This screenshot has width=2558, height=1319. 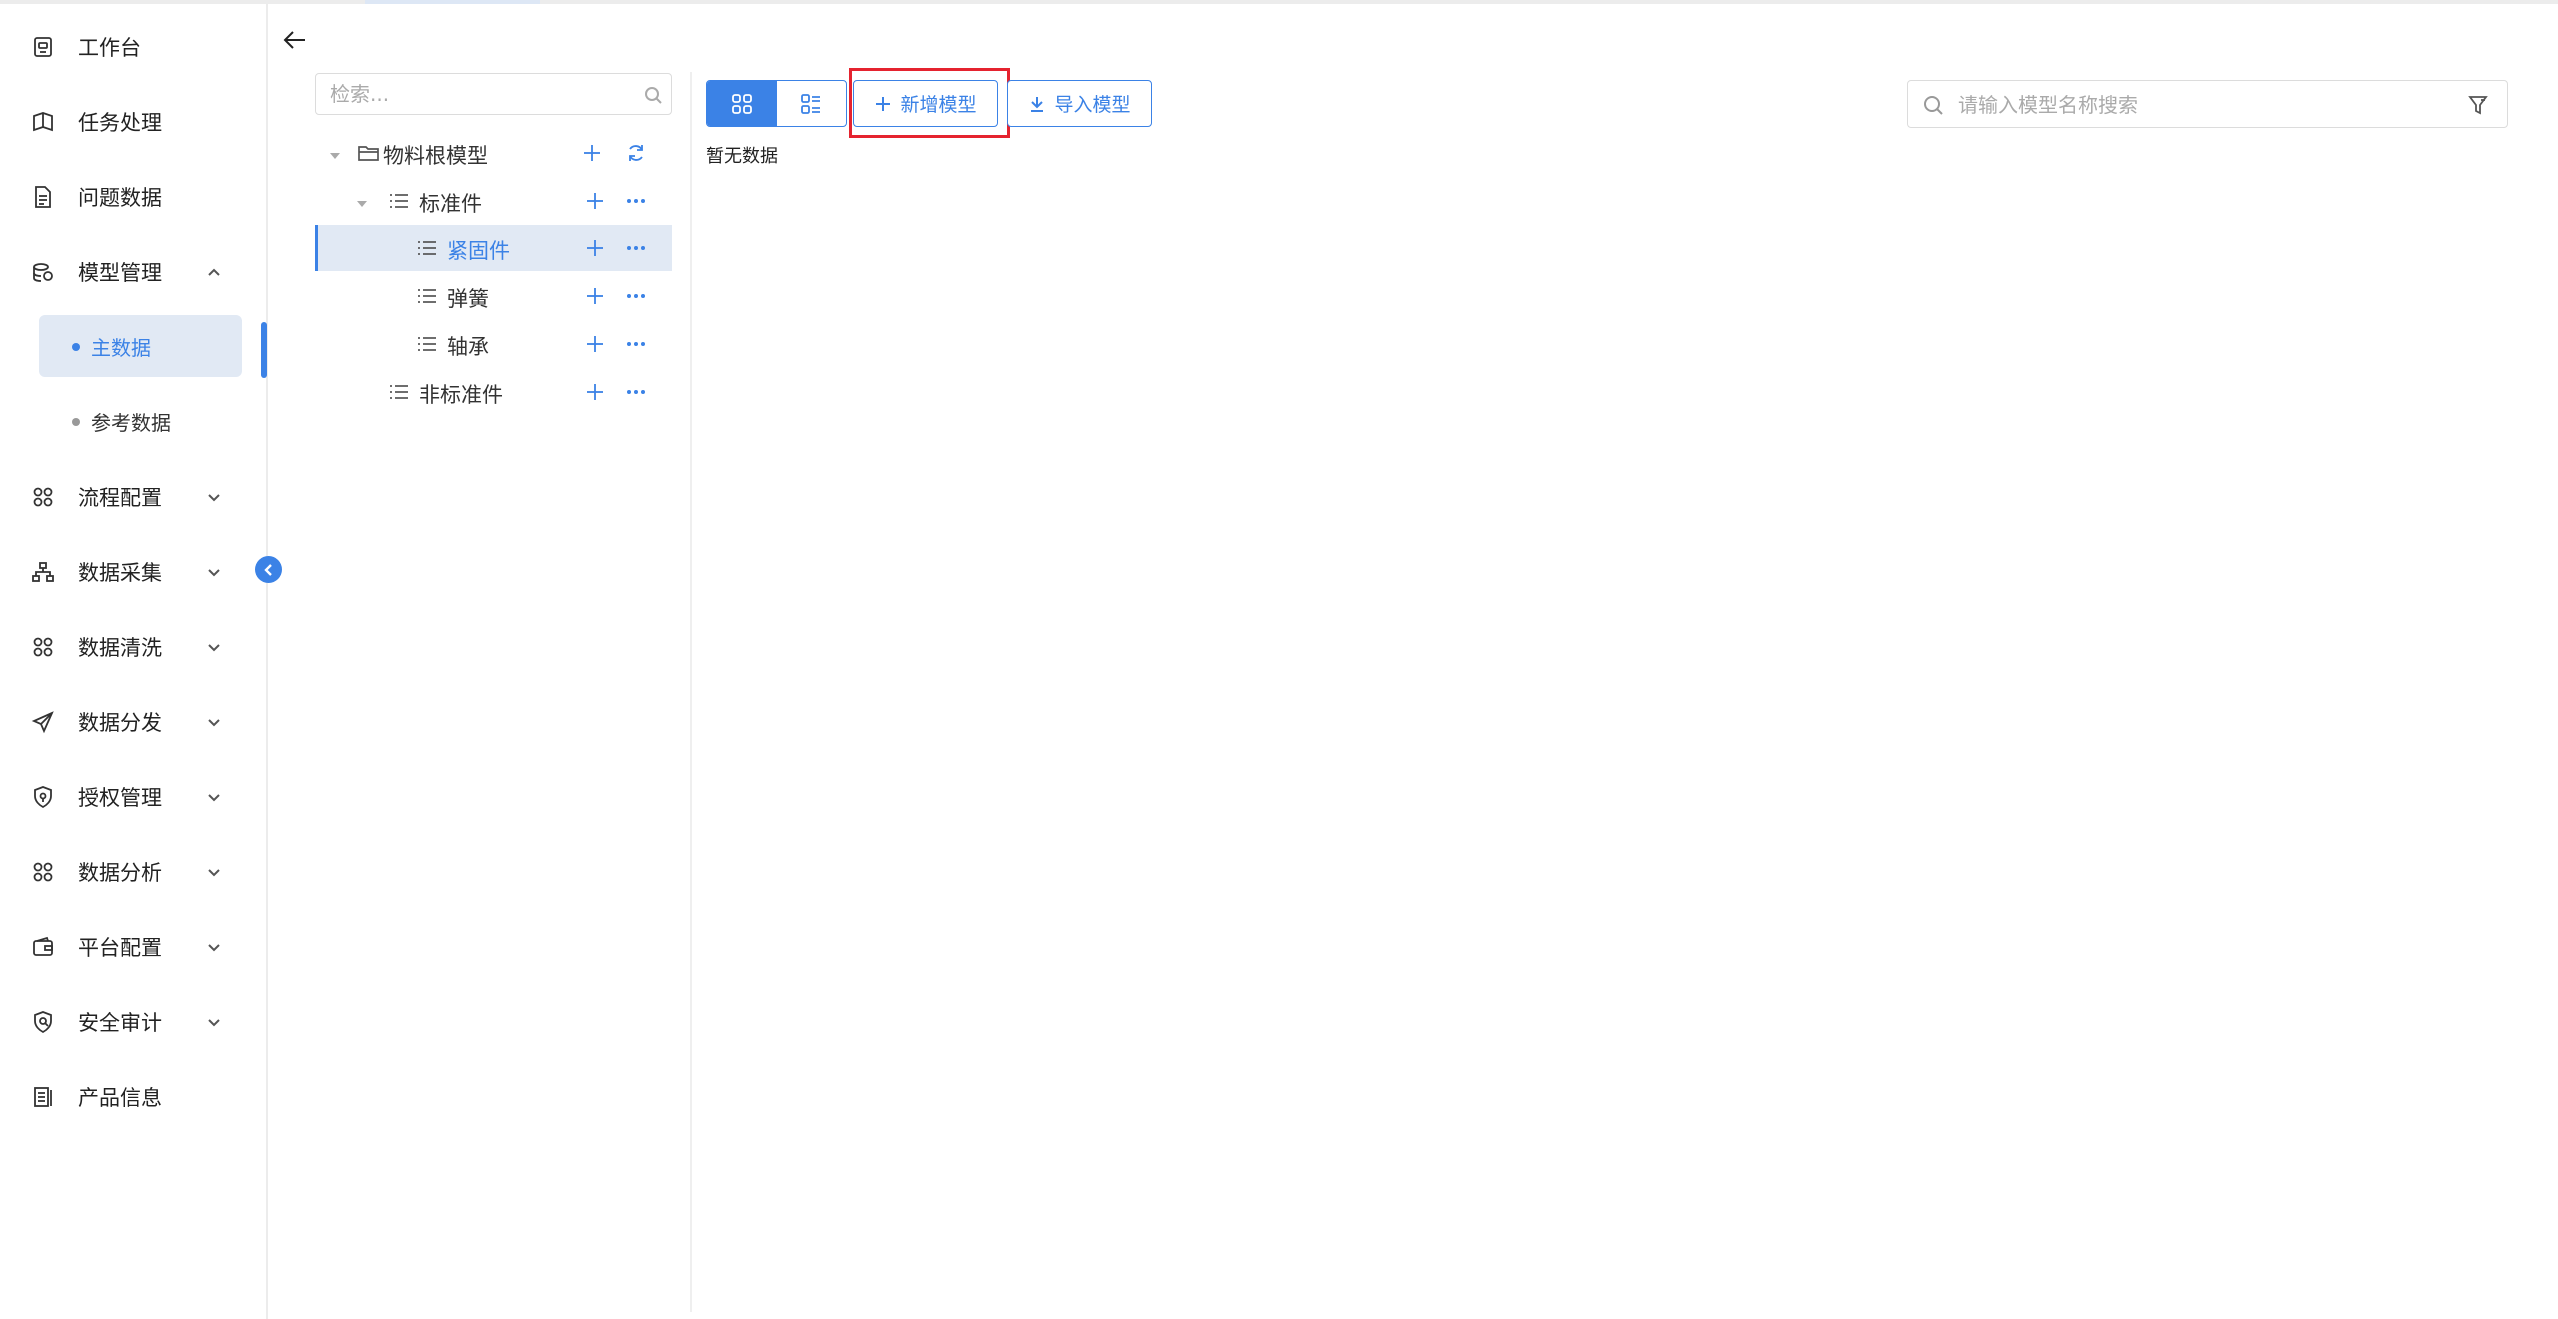 I want to click on sidebar-subitem-reference-data: 参考数据, so click(x=140, y=421).